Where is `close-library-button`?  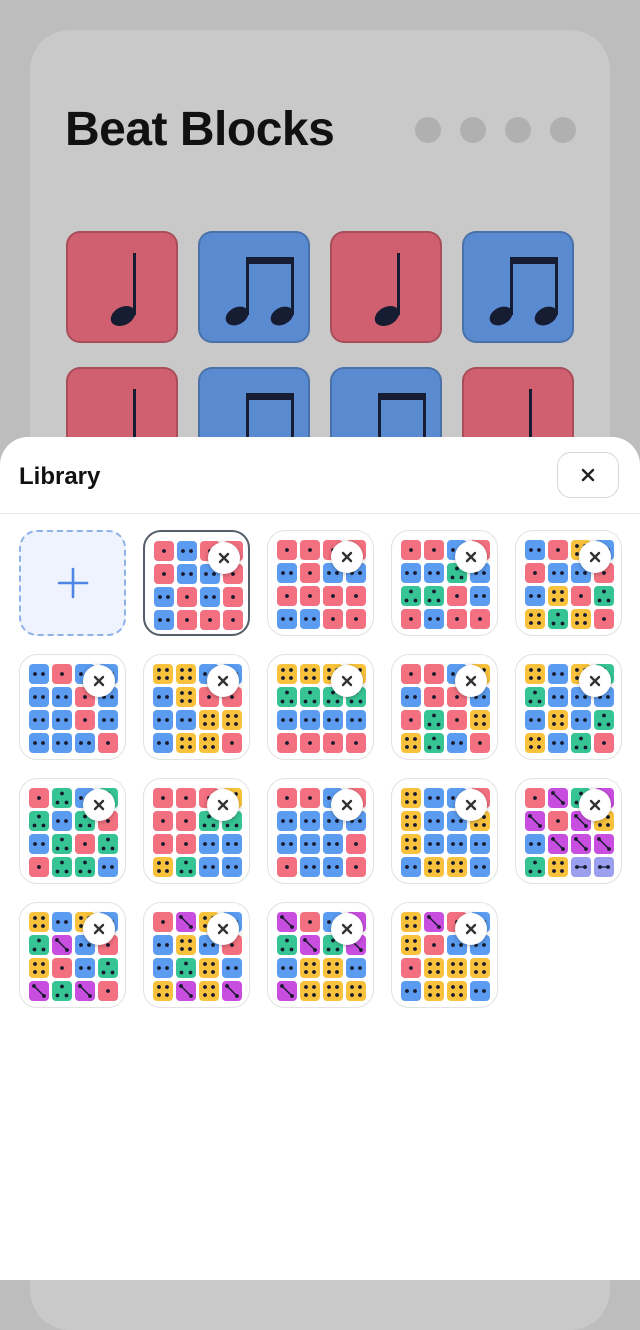
close-library-button is located at coordinates (588, 475).